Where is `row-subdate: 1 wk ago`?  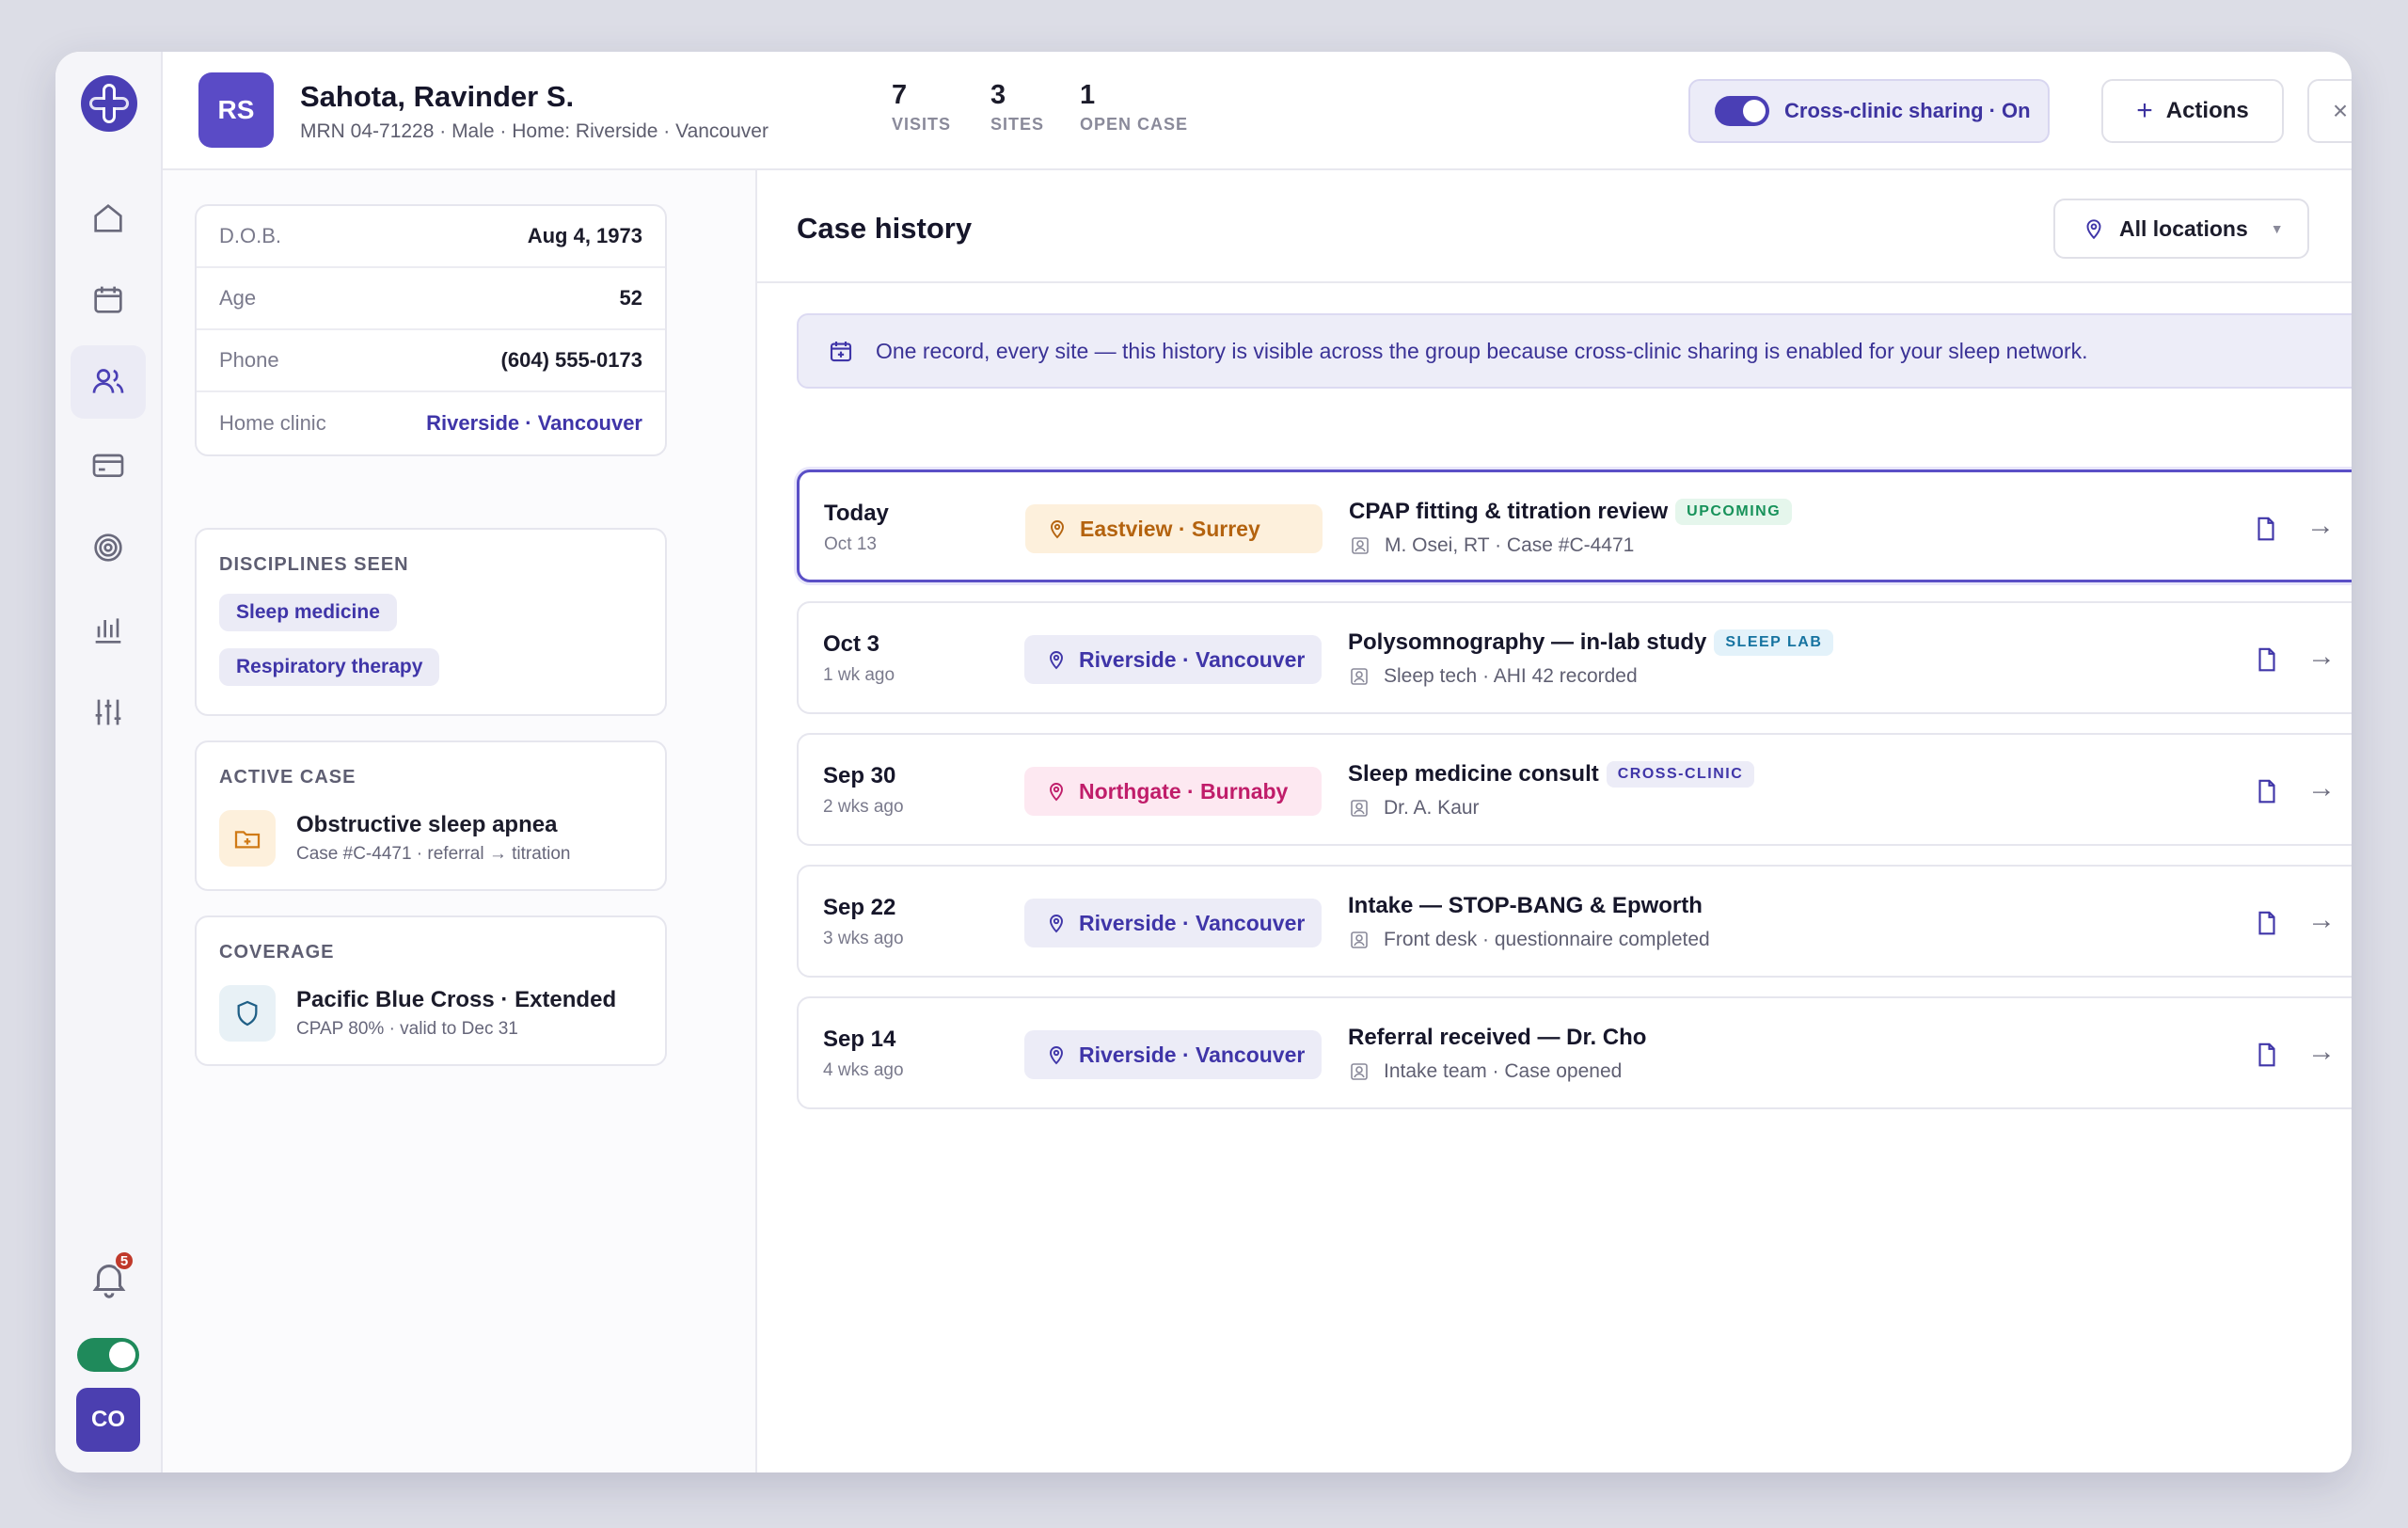
row-subdate: 1 wk ago is located at coordinates (859, 675).